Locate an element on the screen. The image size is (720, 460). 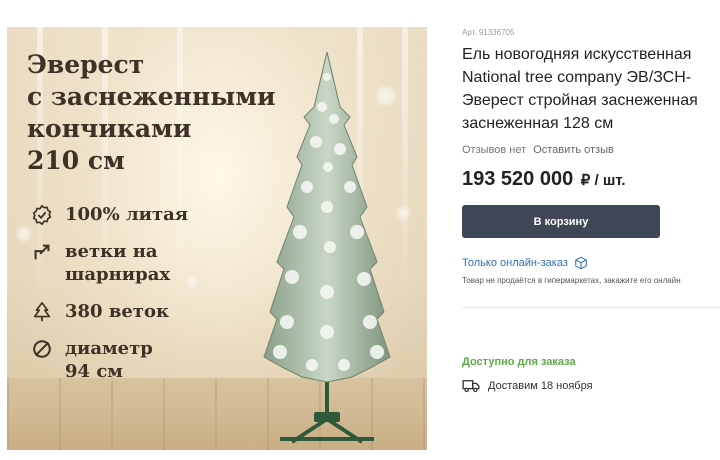
feature-label: 380 веток is located at coordinates (130, 311).